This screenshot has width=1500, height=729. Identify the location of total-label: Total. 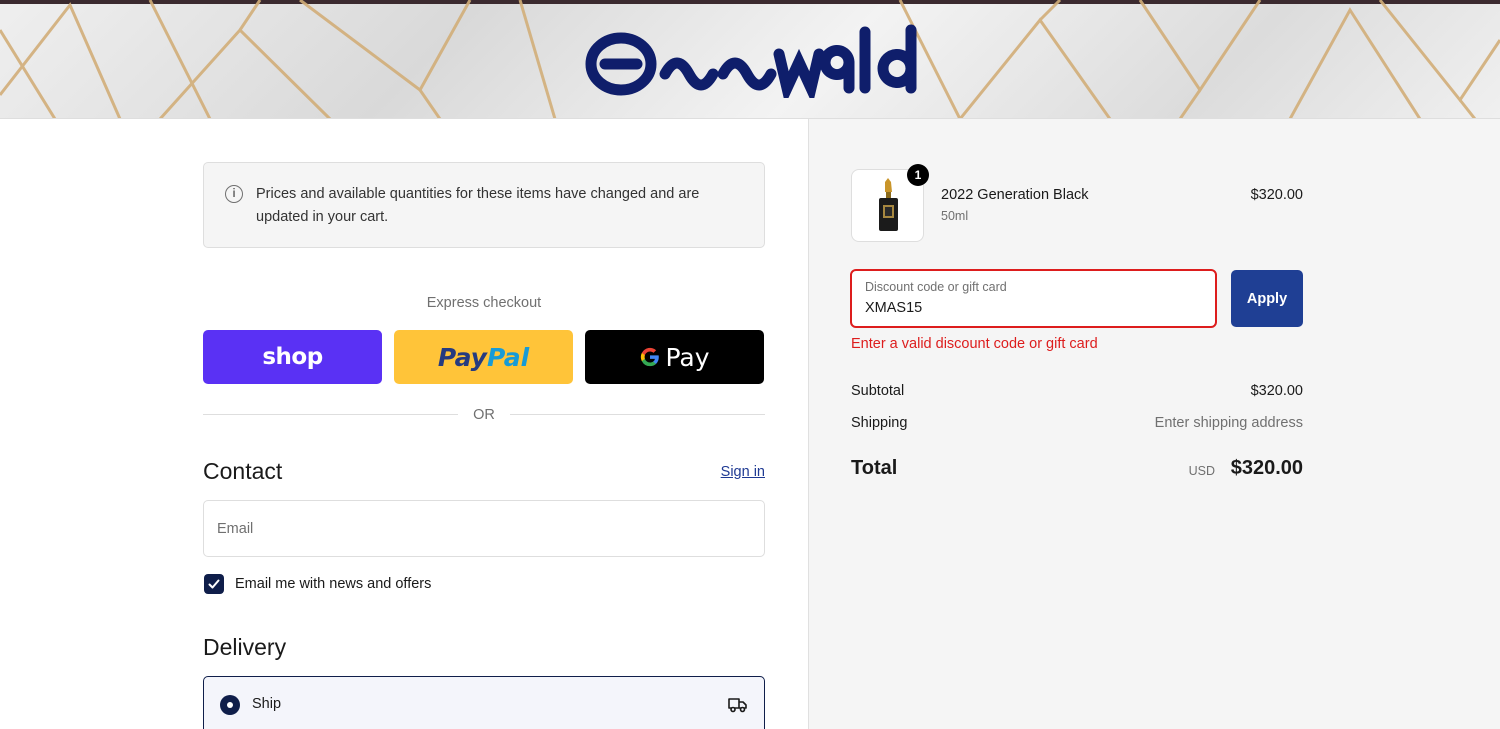
(874, 468).